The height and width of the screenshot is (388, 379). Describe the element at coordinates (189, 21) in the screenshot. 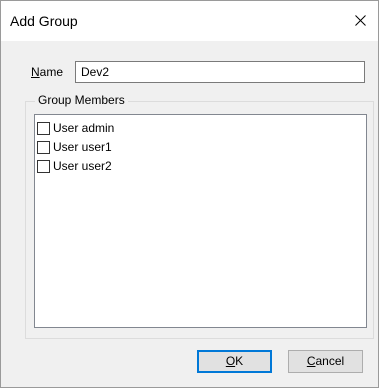

I see `title-bar: Add Group` at that location.